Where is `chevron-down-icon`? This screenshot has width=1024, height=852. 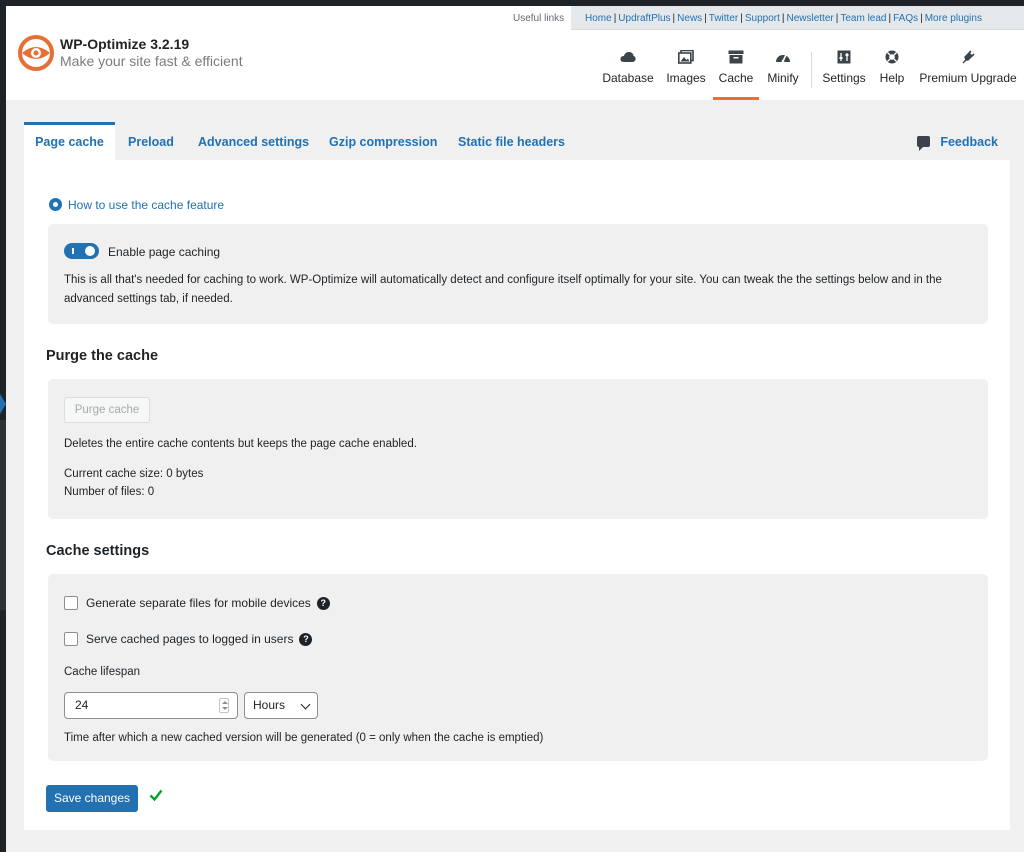
chevron-down-icon is located at coordinates (305, 704).